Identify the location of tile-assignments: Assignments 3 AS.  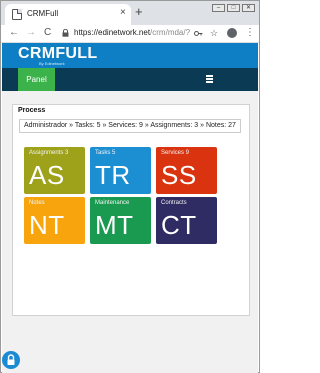
(54, 170).